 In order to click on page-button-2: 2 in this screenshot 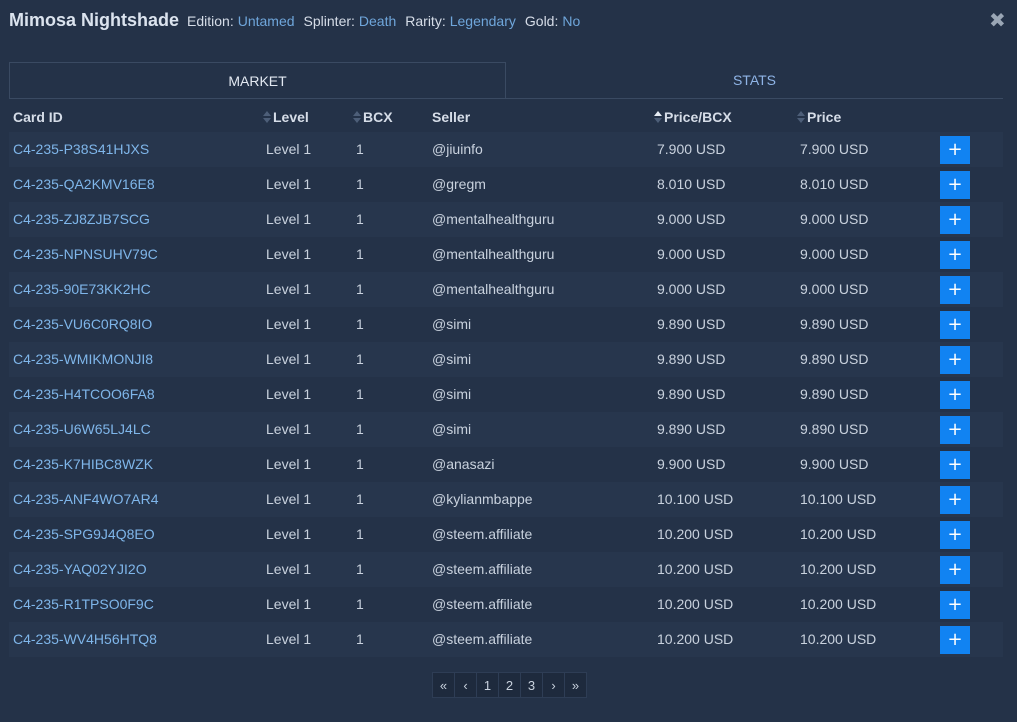, I will do `click(510, 685)`.